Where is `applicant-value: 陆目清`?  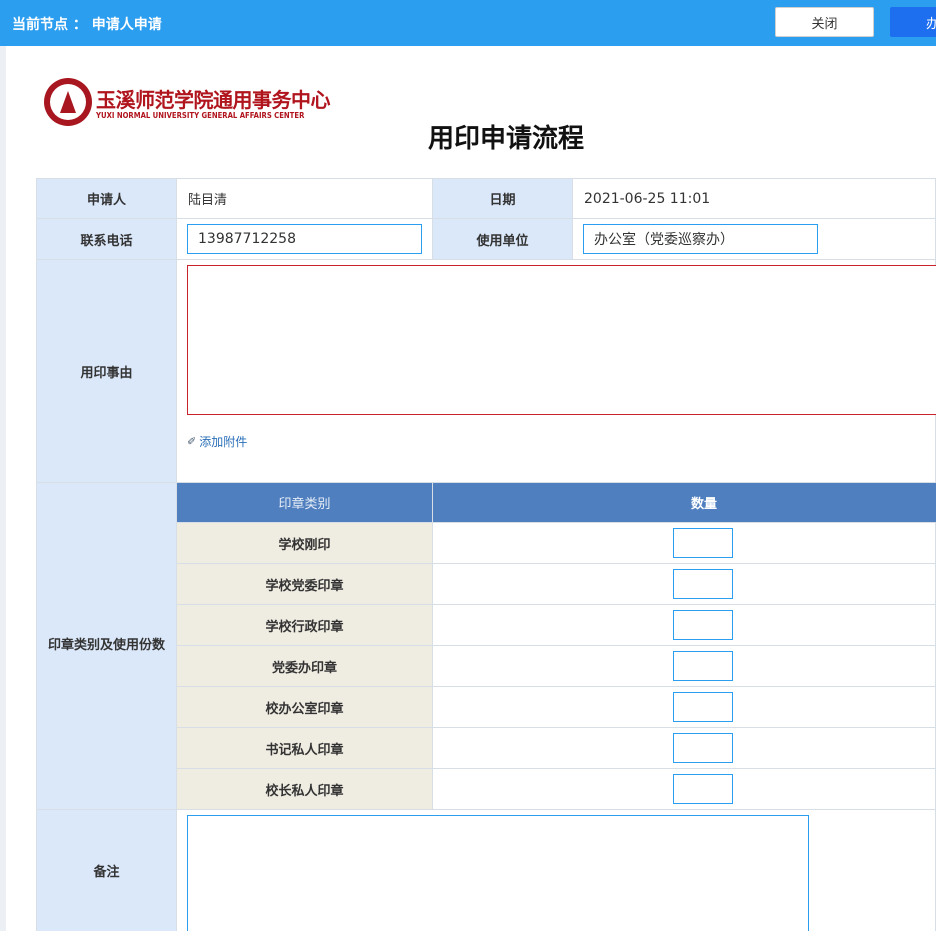
applicant-value: 陆目清 is located at coordinates (305, 199).